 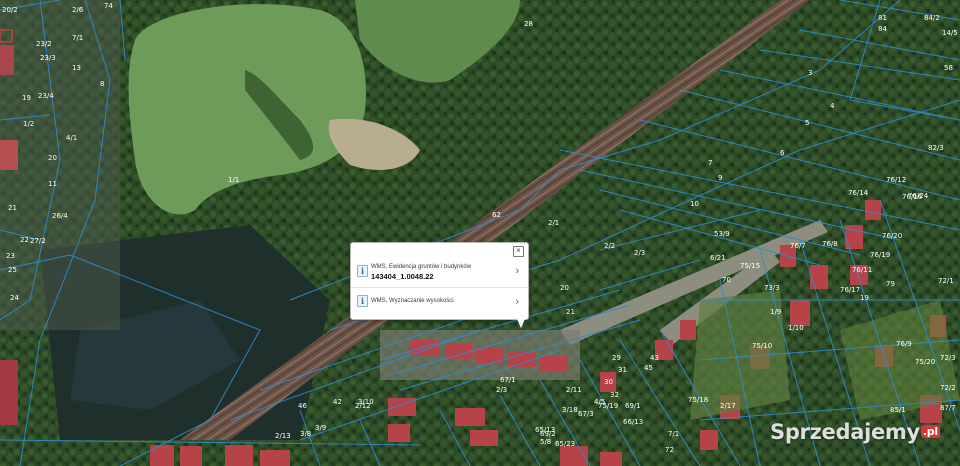 I want to click on parcel-number-label: 76/14, so click(x=858, y=193).